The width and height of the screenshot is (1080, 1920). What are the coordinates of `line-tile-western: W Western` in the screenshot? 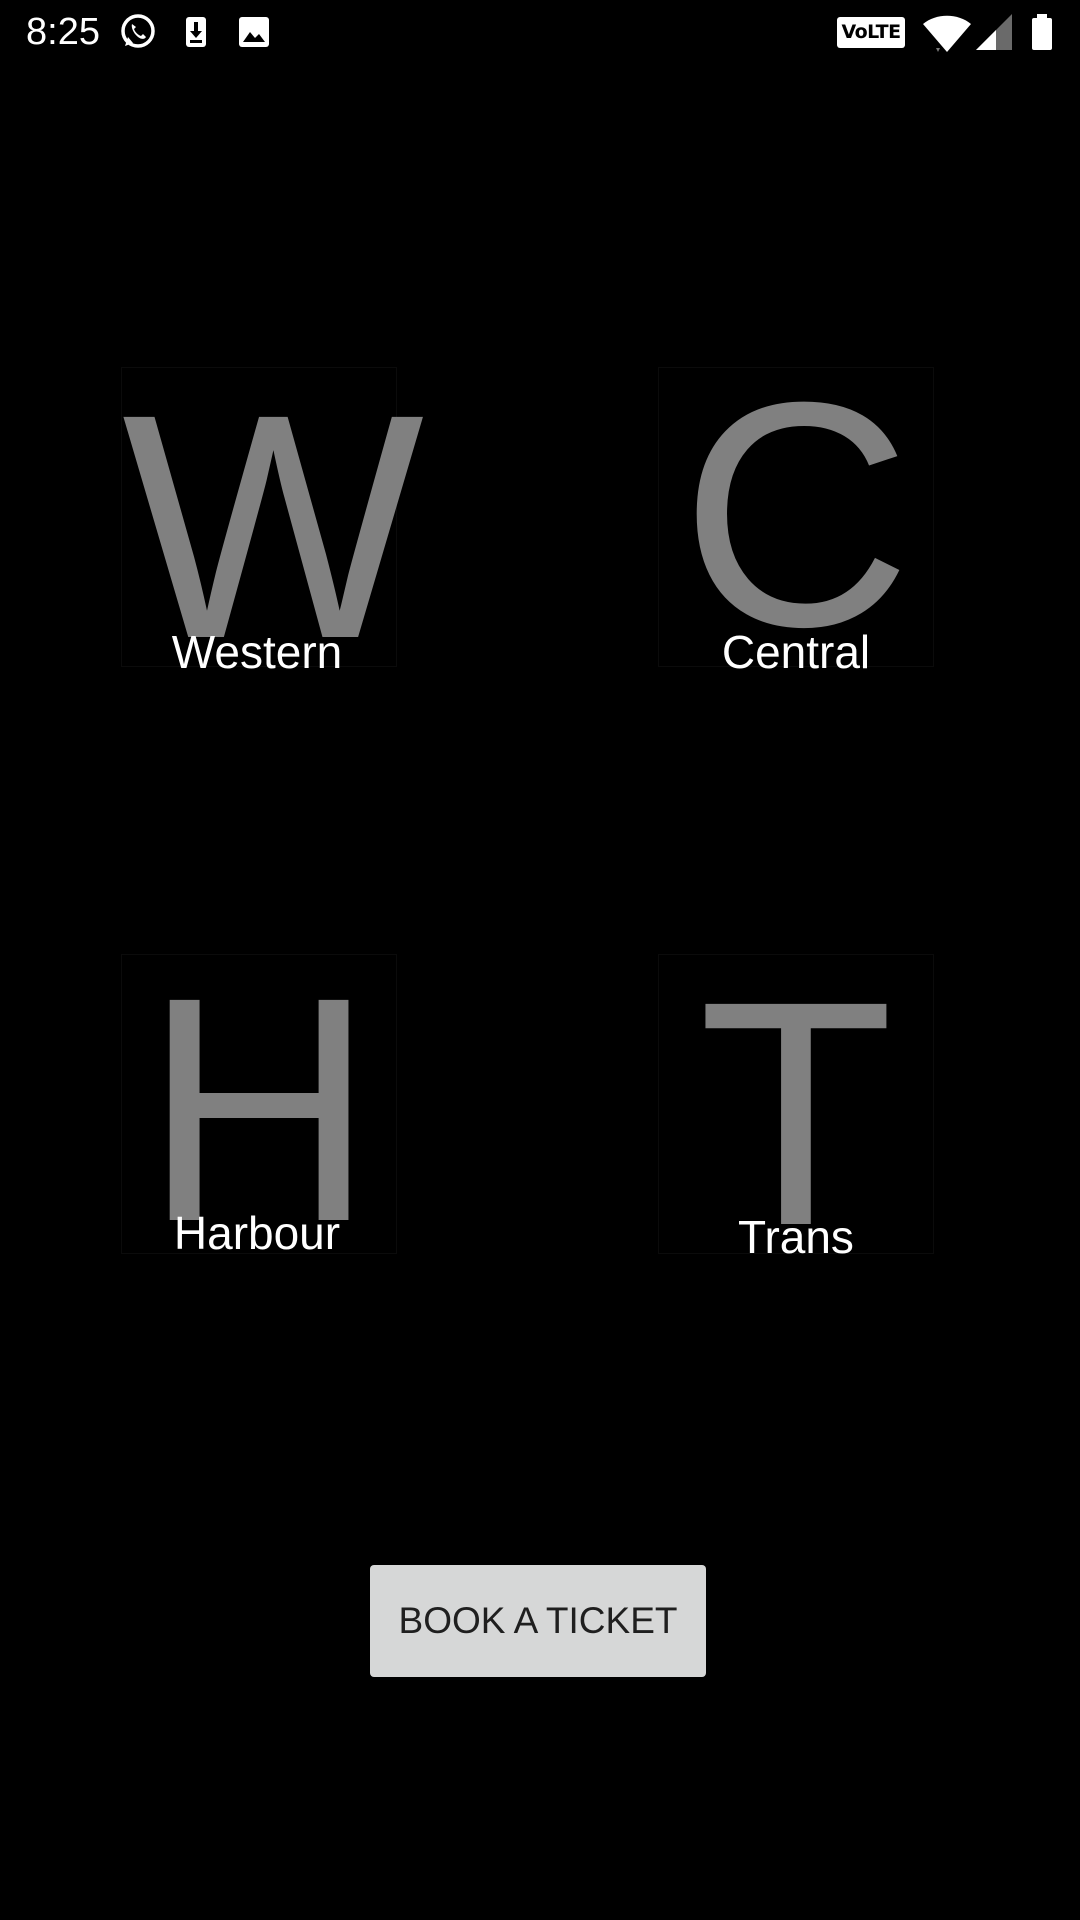 It's located at (272, 526).